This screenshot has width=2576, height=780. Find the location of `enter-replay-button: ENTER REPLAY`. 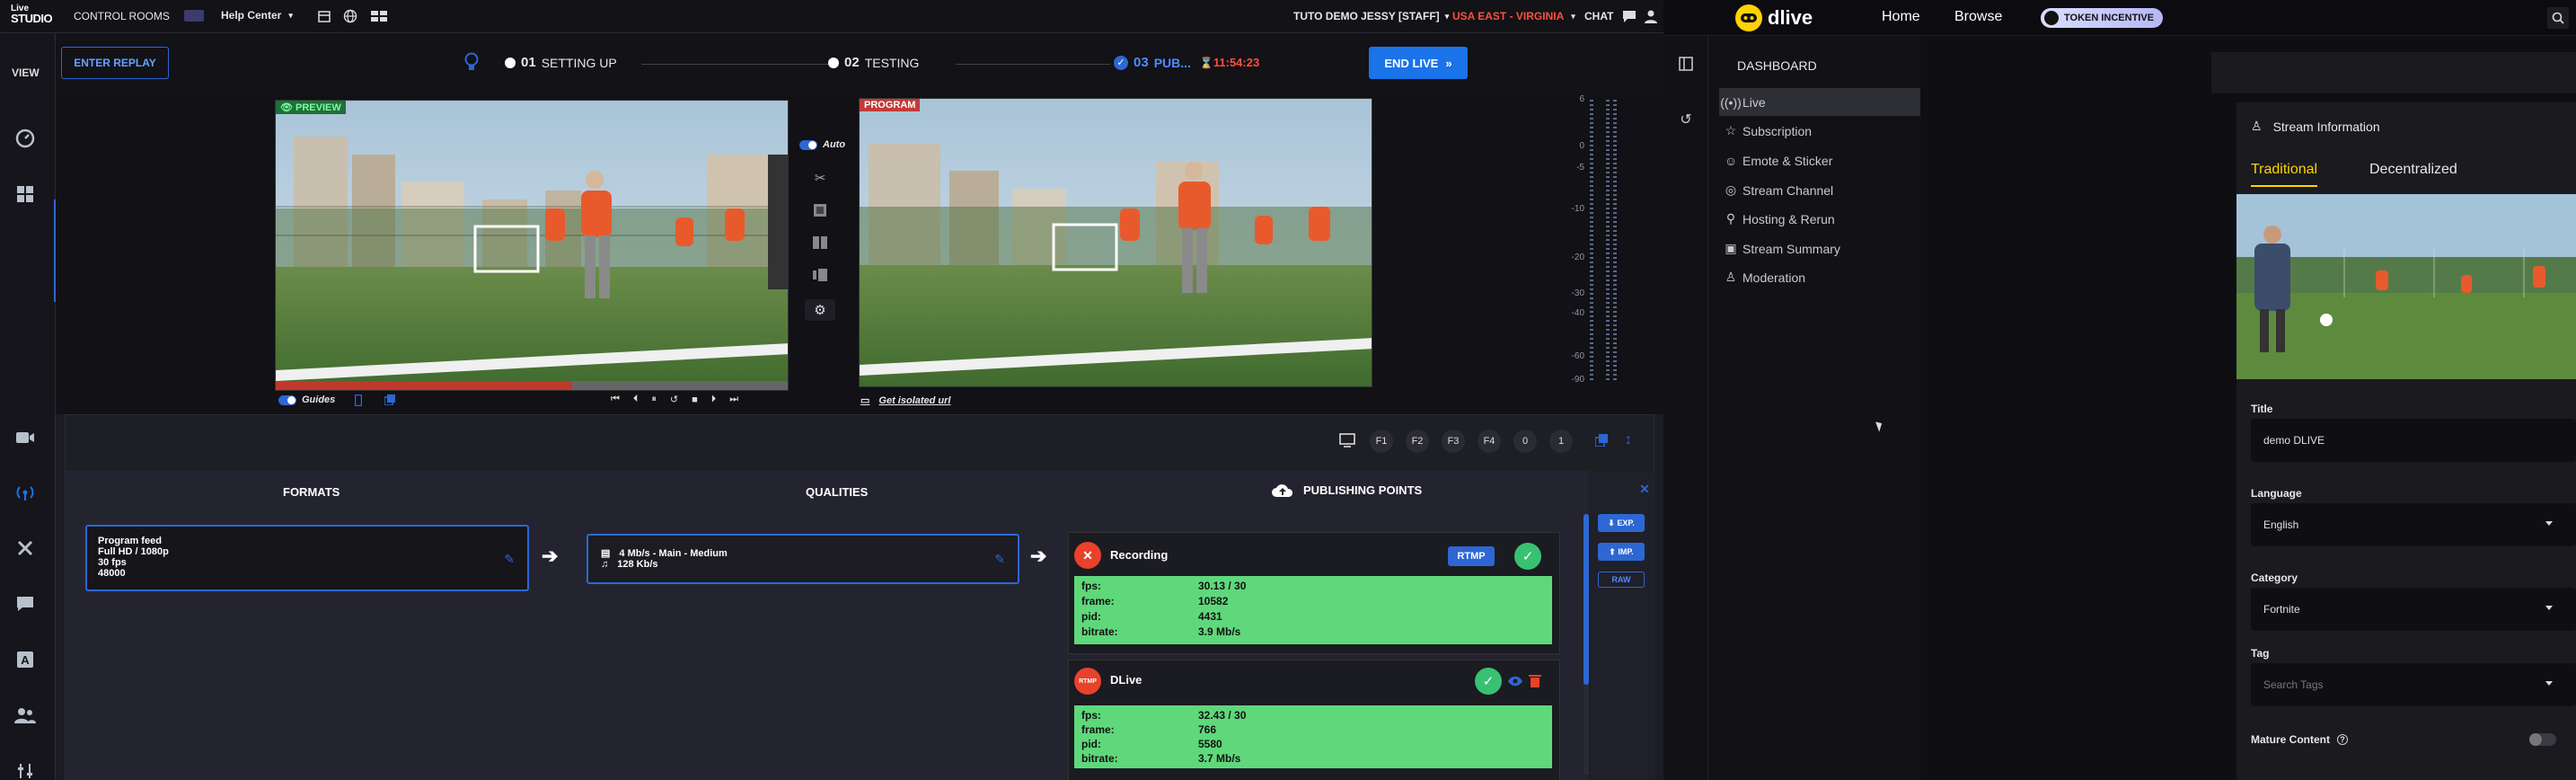

enter-replay-button: ENTER REPLAY is located at coordinates (115, 63).